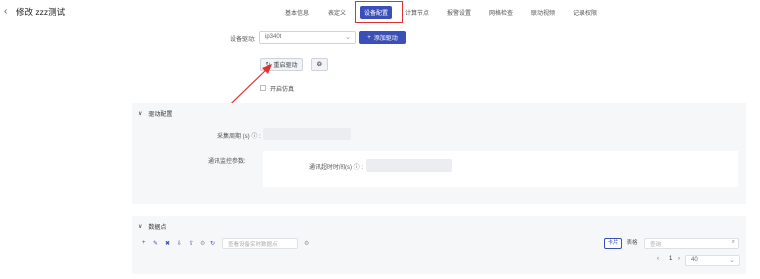 The height and width of the screenshot is (279, 760). I want to click on monitor-params-box: 通讯超时时间(s) ⓘ :, so click(500, 169).